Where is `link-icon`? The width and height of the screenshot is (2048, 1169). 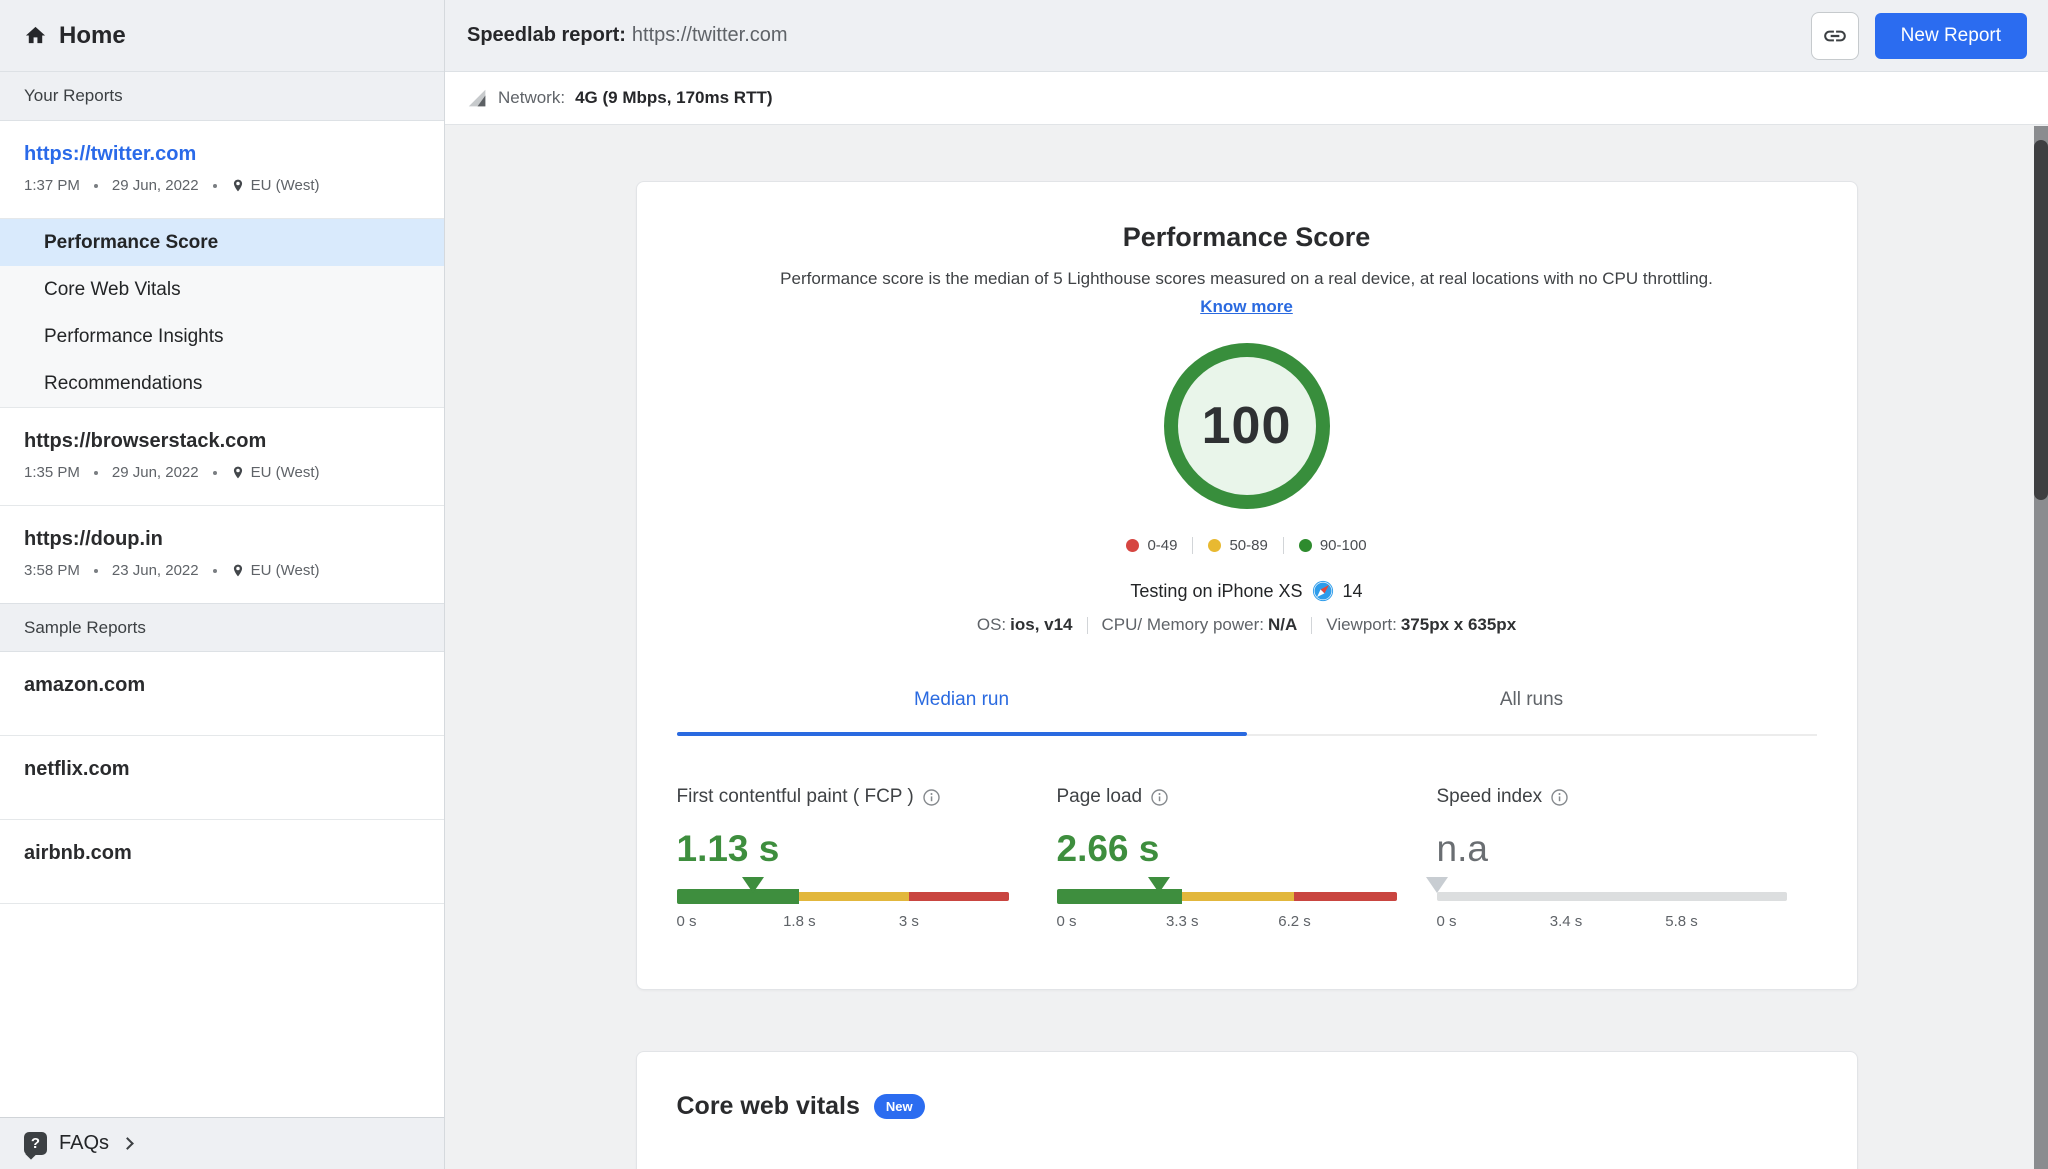 link-icon is located at coordinates (1835, 36).